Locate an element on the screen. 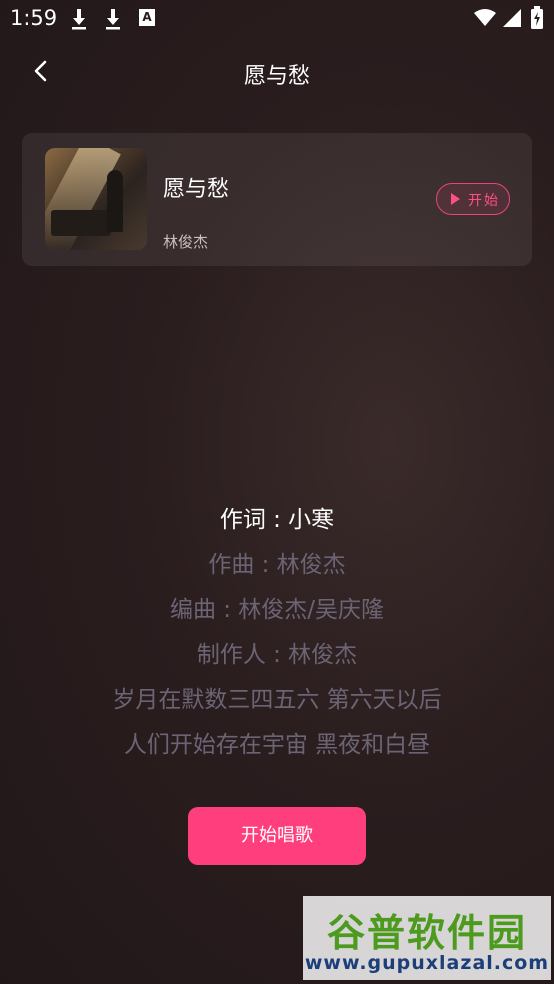 The width and height of the screenshot is (554, 984). album-cover is located at coordinates (96, 199).